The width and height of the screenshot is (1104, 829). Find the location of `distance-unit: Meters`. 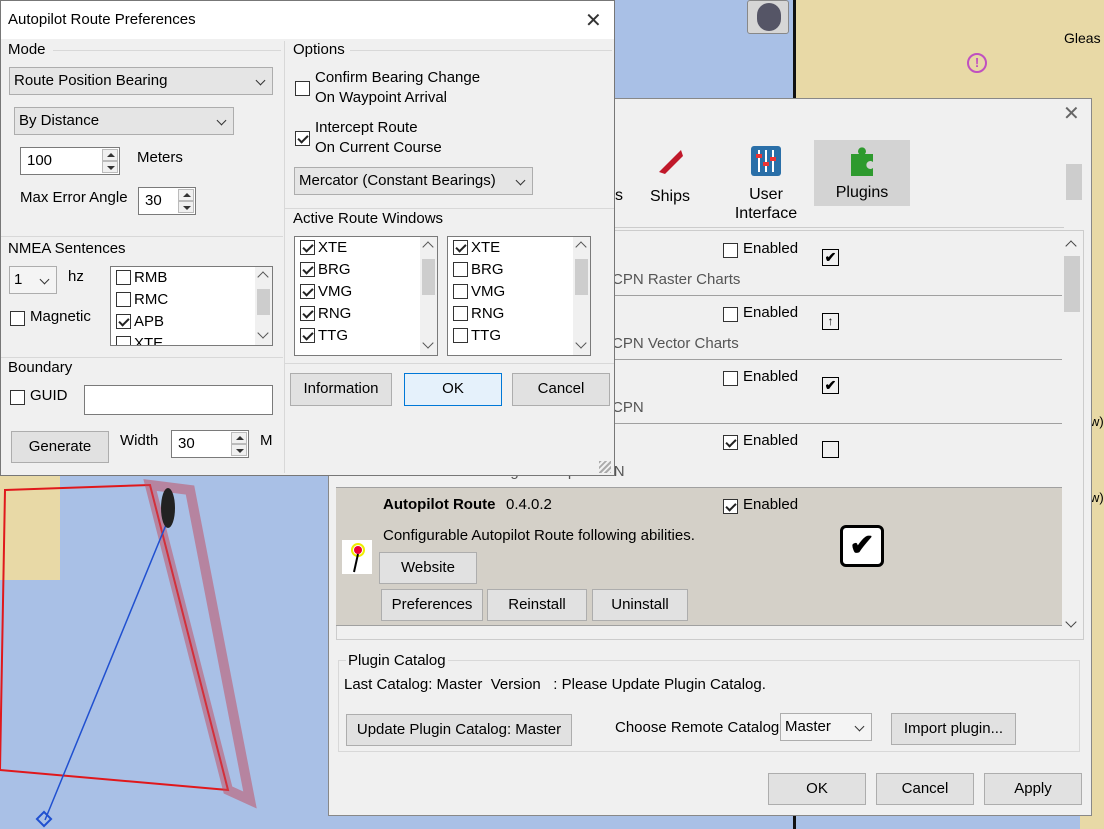

distance-unit: Meters is located at coordinates (160, 157).